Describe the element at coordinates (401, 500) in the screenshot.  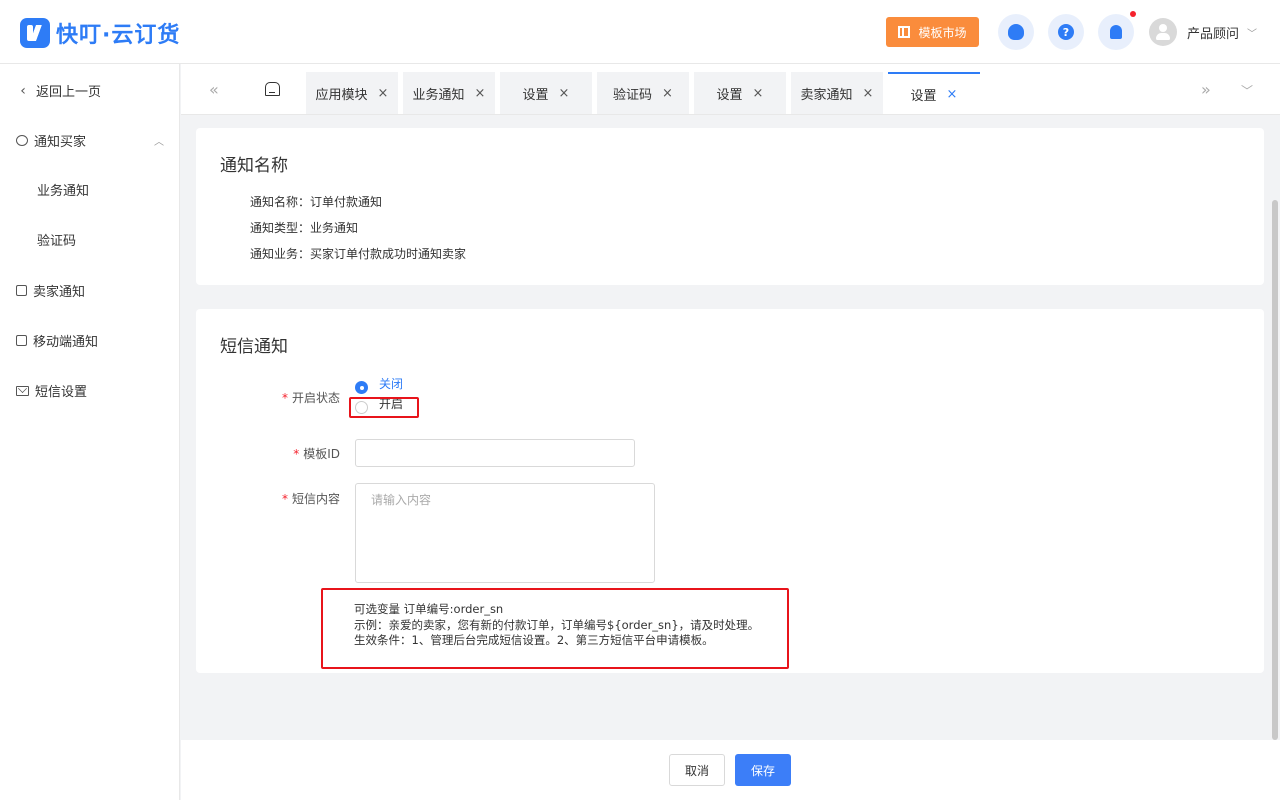
I see `sms-content-placeholder: 请输入内容` at that location.